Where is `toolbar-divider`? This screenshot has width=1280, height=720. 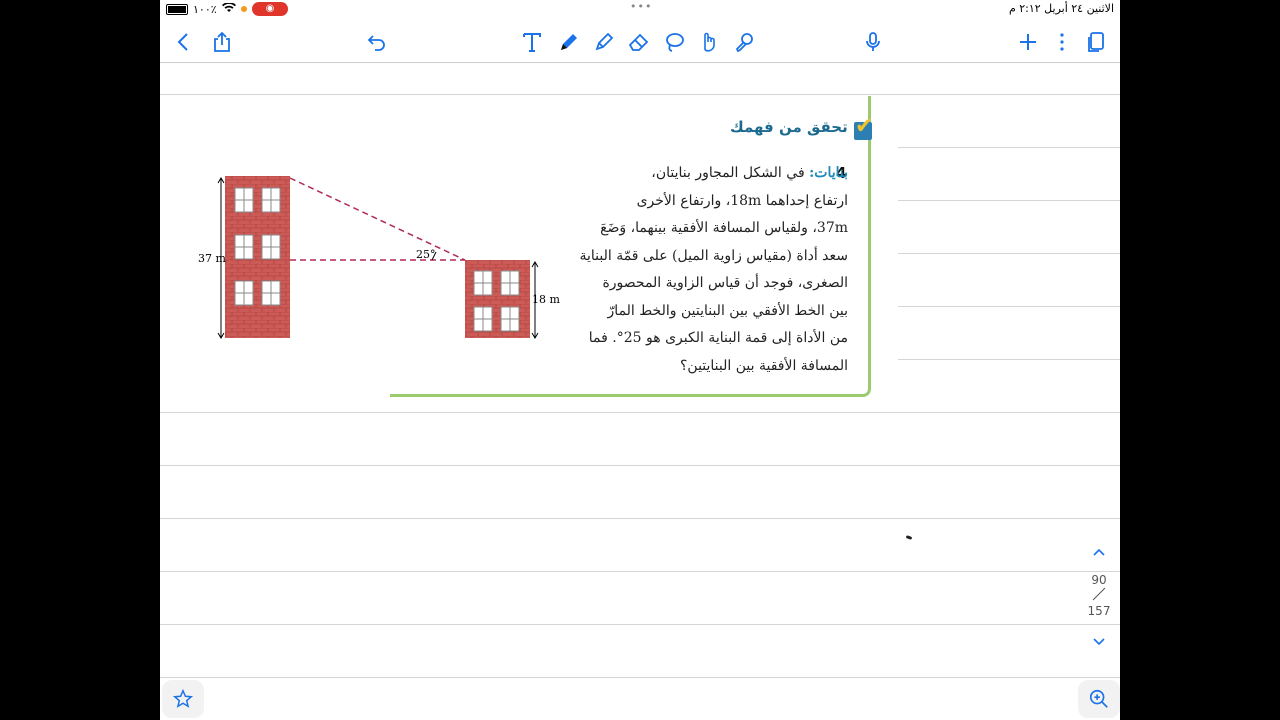
toolbar-divider is located at coordinates (640, 62).